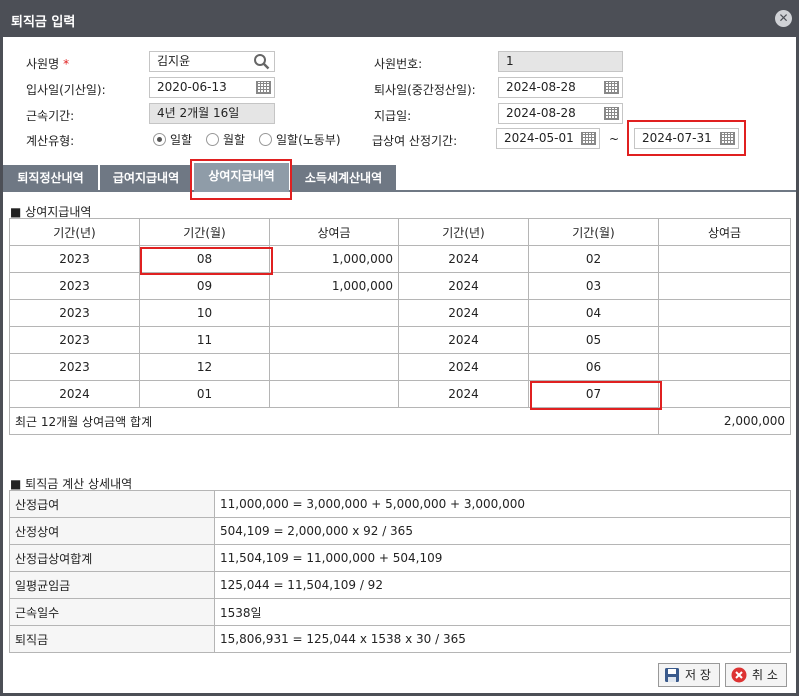  Describe the element at coordinates (192, 87) in the screenshot. I see `hire-date-value: 2020-06-13` at that location.